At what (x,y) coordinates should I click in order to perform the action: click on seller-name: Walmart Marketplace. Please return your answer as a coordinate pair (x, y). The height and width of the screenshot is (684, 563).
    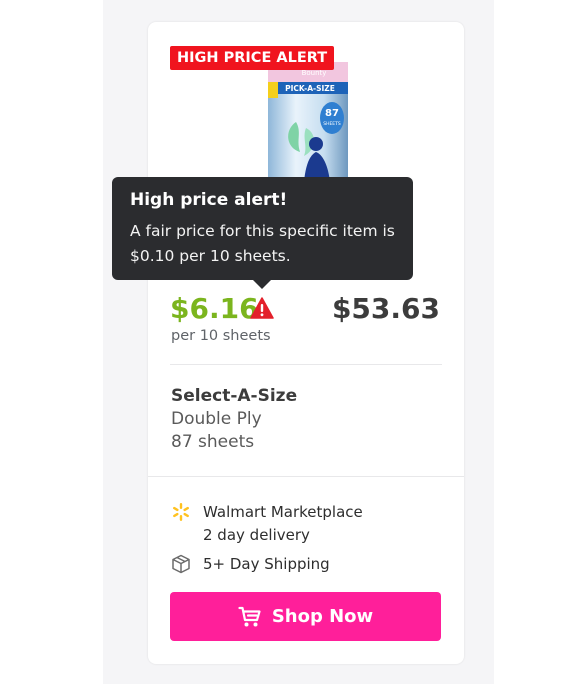
    Looking at the image, I should click on (283, 512).